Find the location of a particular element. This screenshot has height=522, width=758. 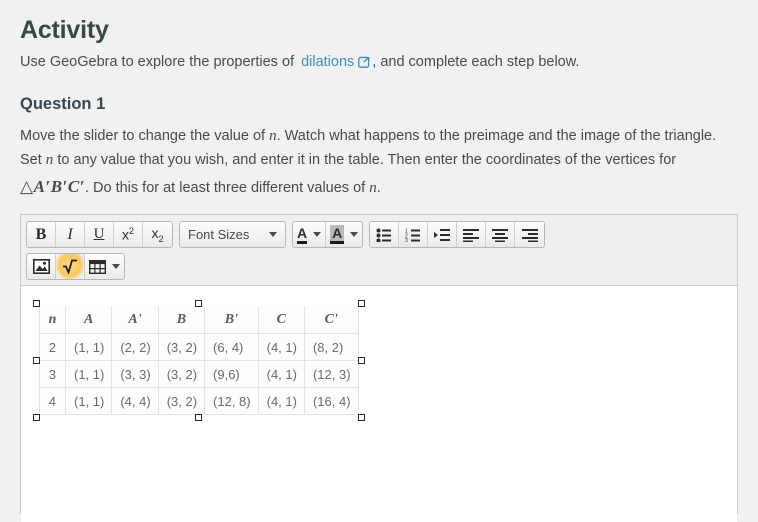

dilations-link: dilations is located at coordinates (326, 62).